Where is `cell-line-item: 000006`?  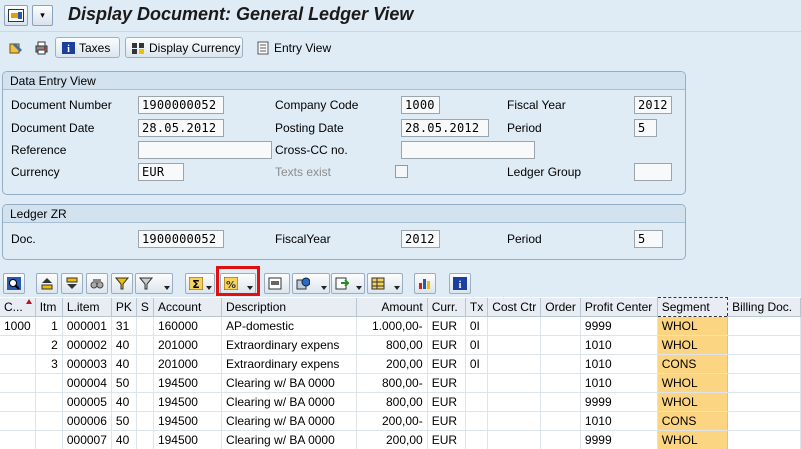
cell-line-item: 000006 is located at coordinates (87, 421).